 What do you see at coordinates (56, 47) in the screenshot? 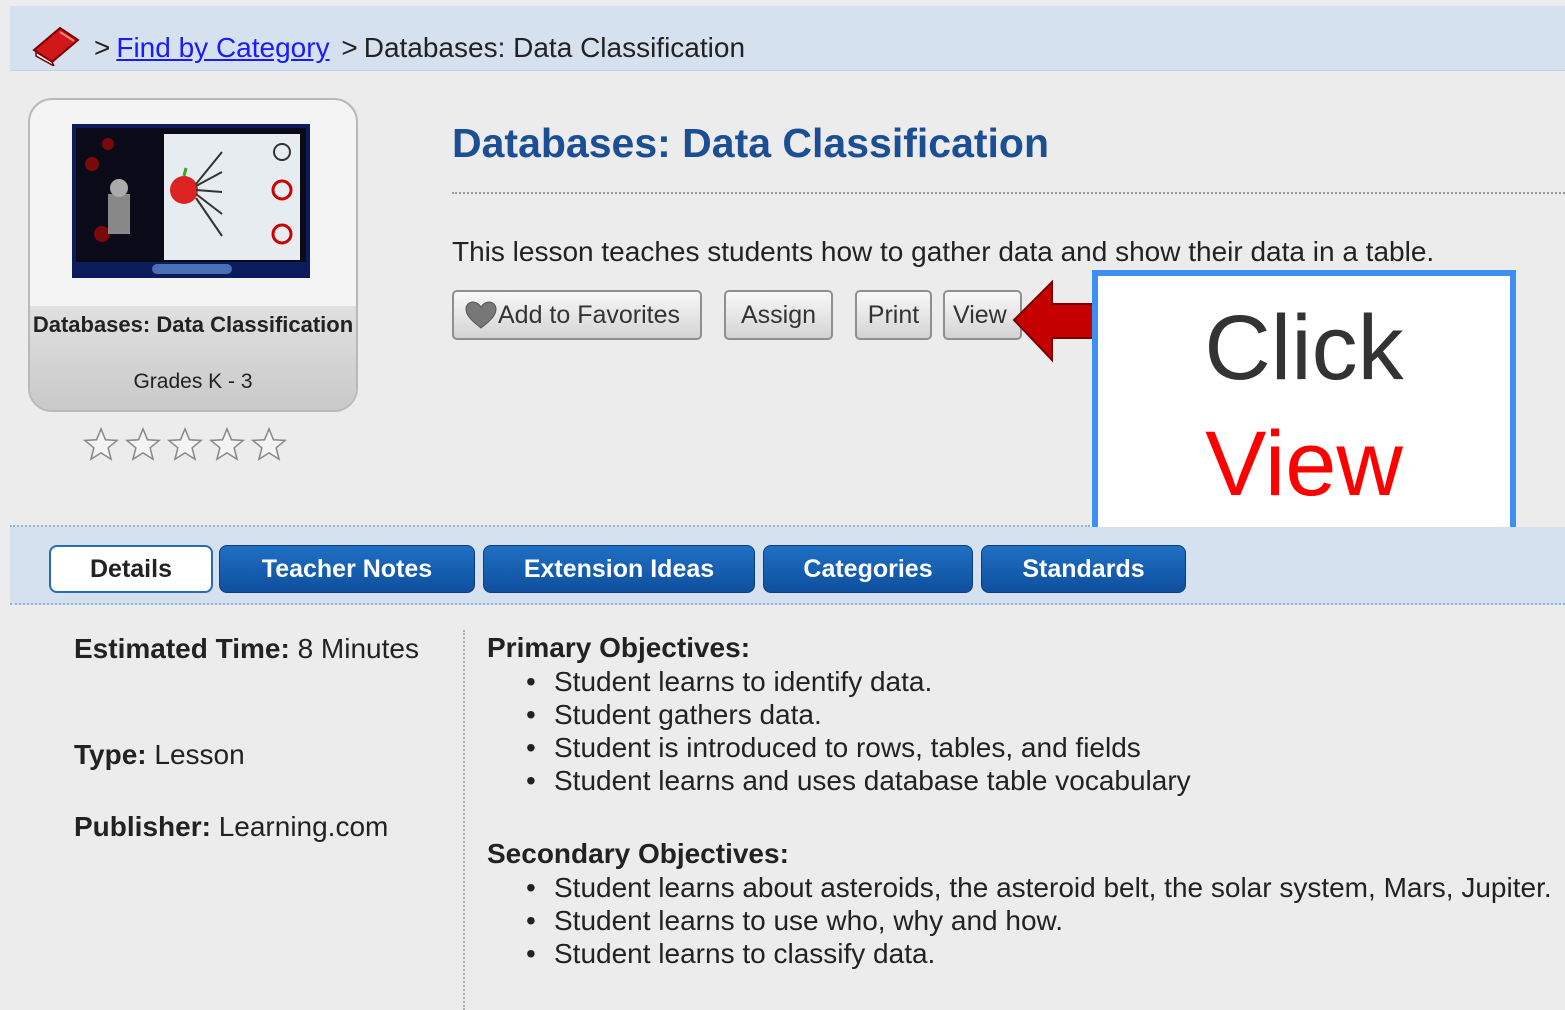
I see `book-icon` at bounding box center [56, 47].